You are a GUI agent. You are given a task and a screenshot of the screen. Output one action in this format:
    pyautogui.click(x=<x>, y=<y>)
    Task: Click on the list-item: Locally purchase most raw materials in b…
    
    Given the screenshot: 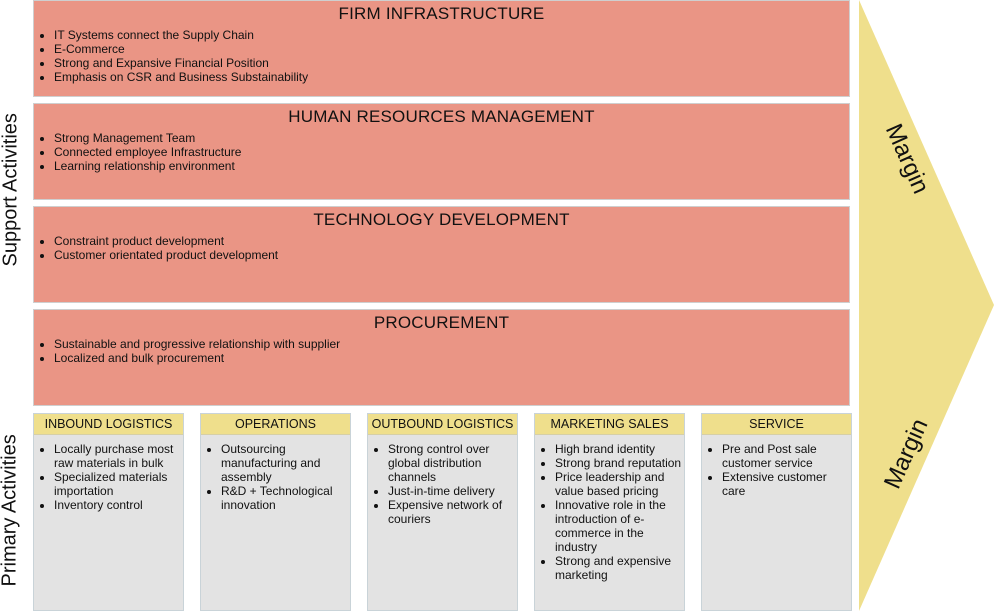 What is the action you would take?
    pyautogui.click(x=118, y=456)
    